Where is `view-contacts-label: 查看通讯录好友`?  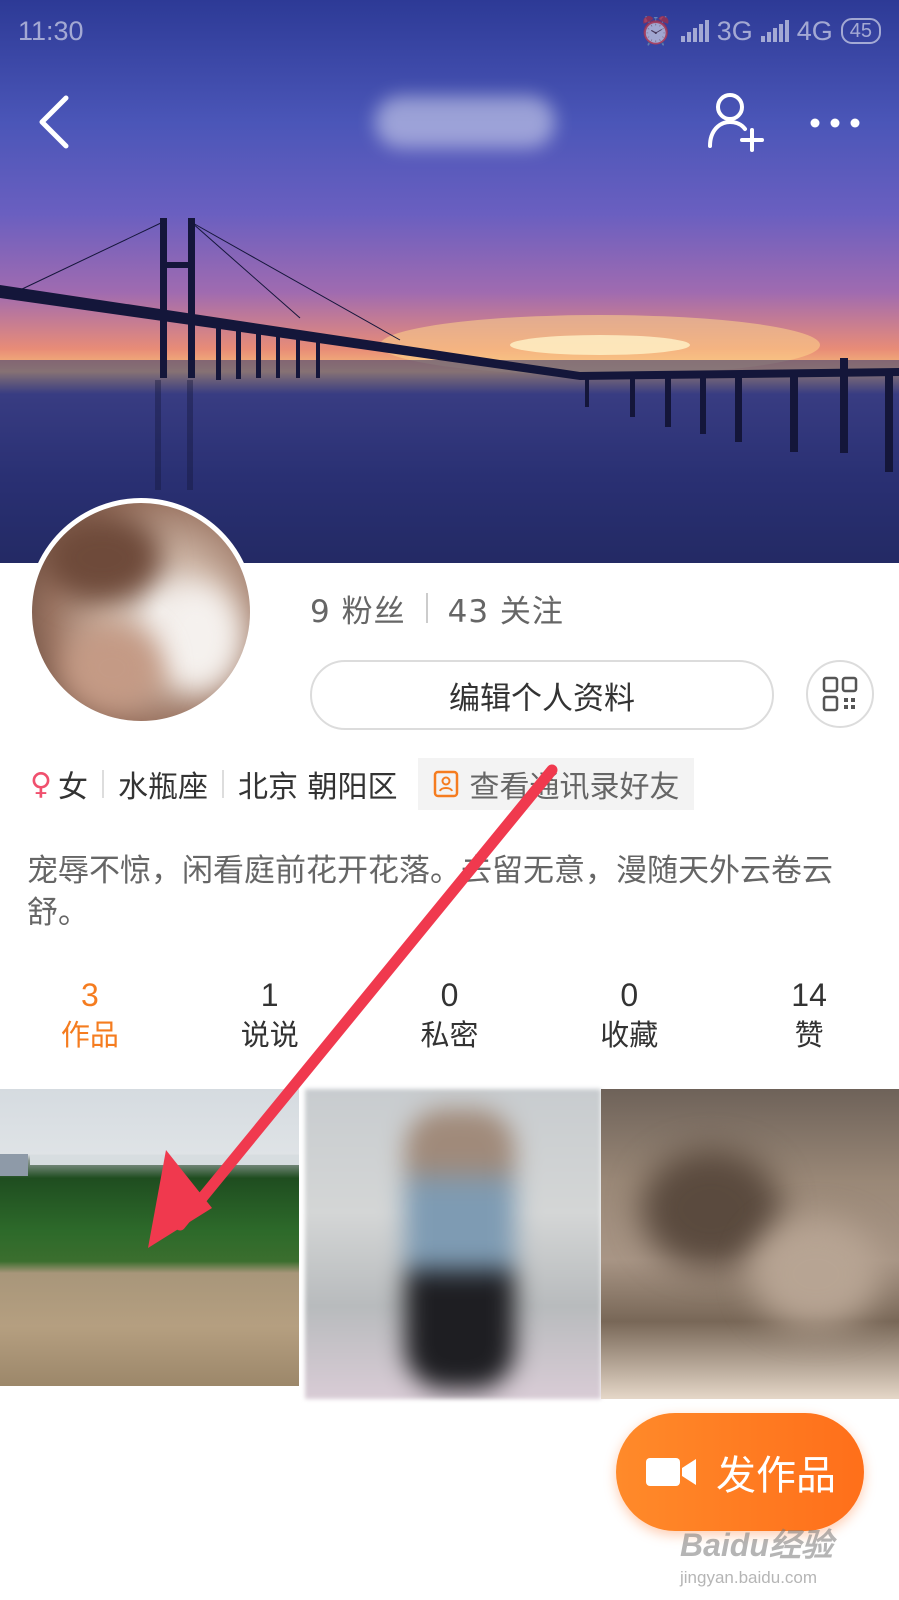 view-contacts-label: 查看通讯录好友 is located at coordinates (574, 787).